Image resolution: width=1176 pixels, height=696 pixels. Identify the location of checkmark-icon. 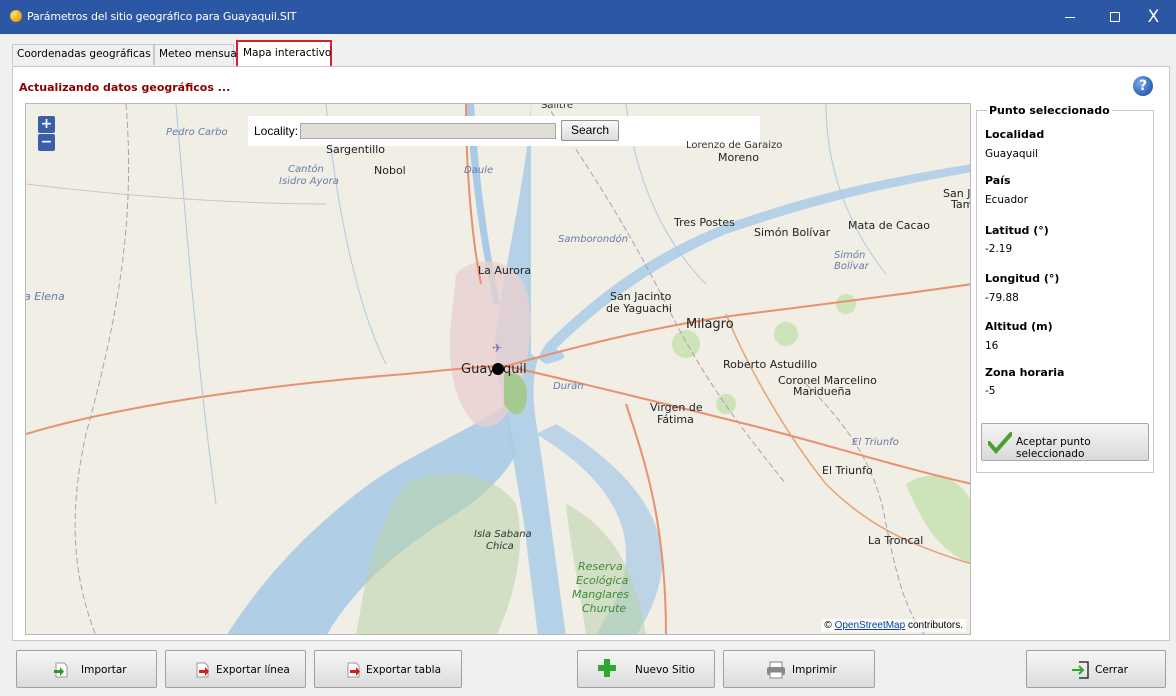
(1000, 443).